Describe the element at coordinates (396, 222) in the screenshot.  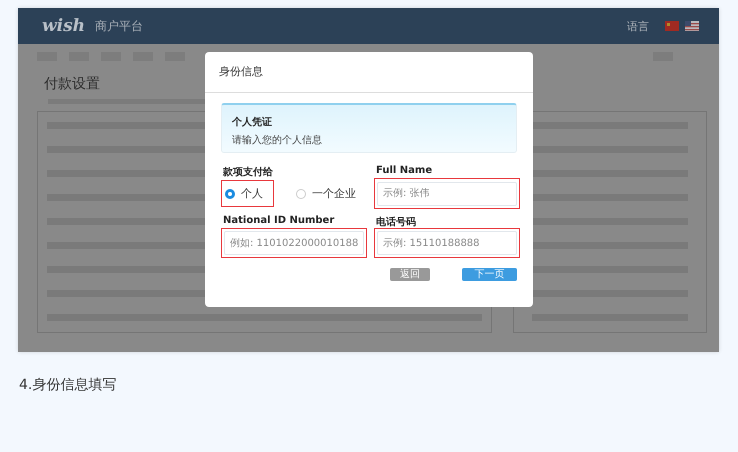
I see `field-label: 电话号码` at that location.